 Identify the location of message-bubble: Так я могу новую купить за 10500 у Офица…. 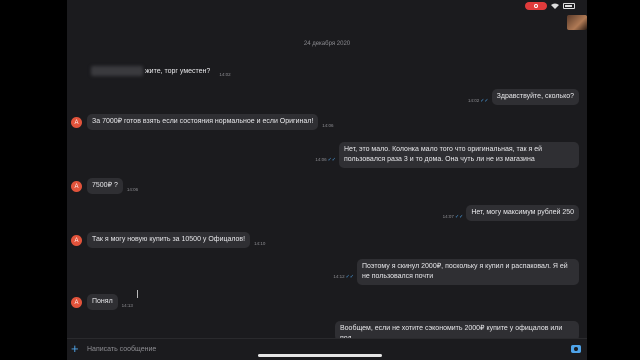
(169, 240).